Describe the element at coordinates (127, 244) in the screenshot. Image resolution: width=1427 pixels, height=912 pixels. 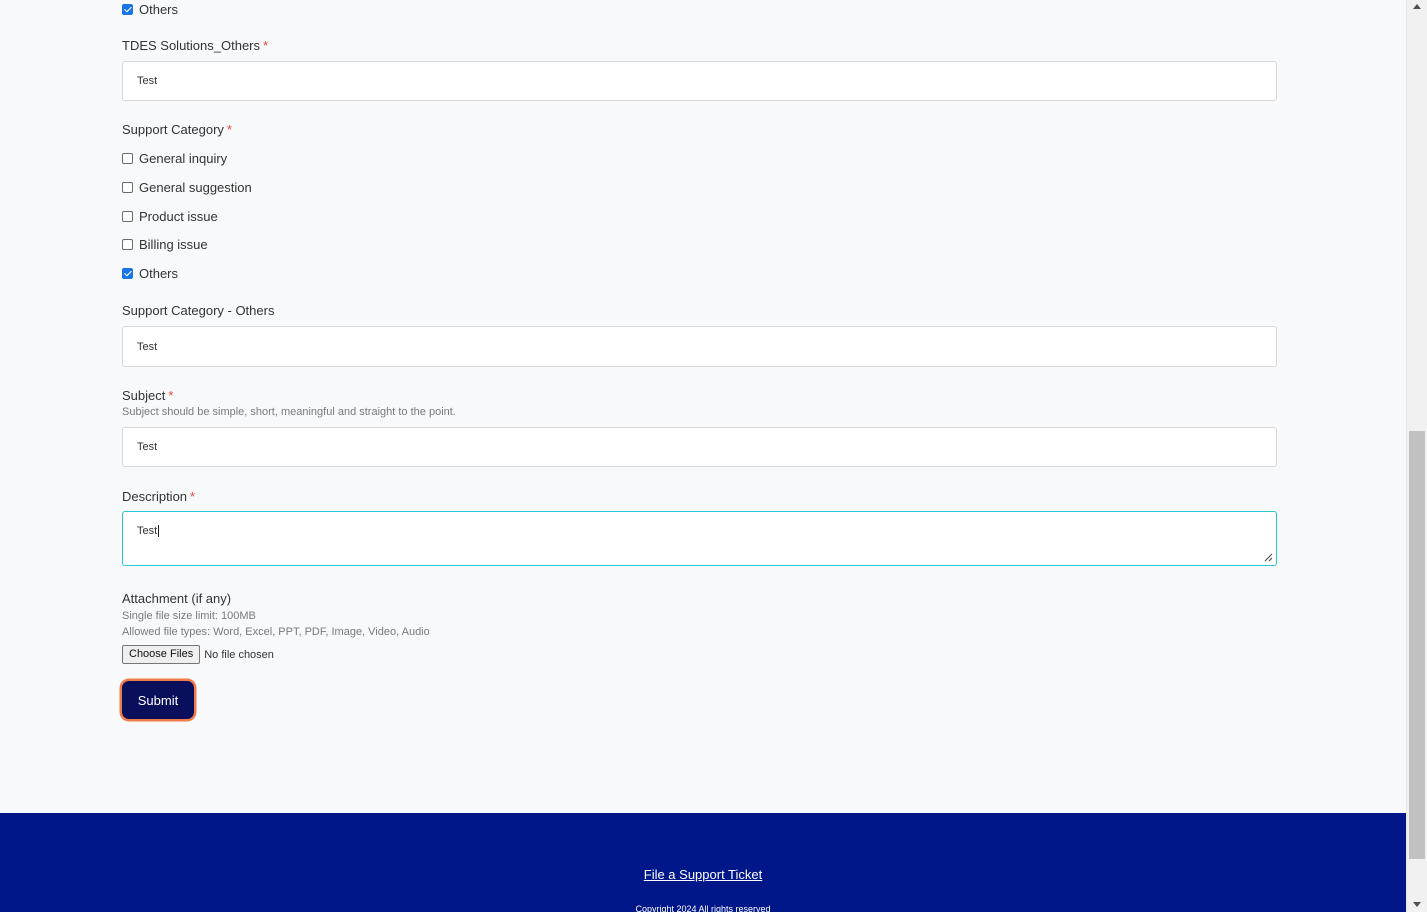
I see `billing-issue-checkbox` at that location.